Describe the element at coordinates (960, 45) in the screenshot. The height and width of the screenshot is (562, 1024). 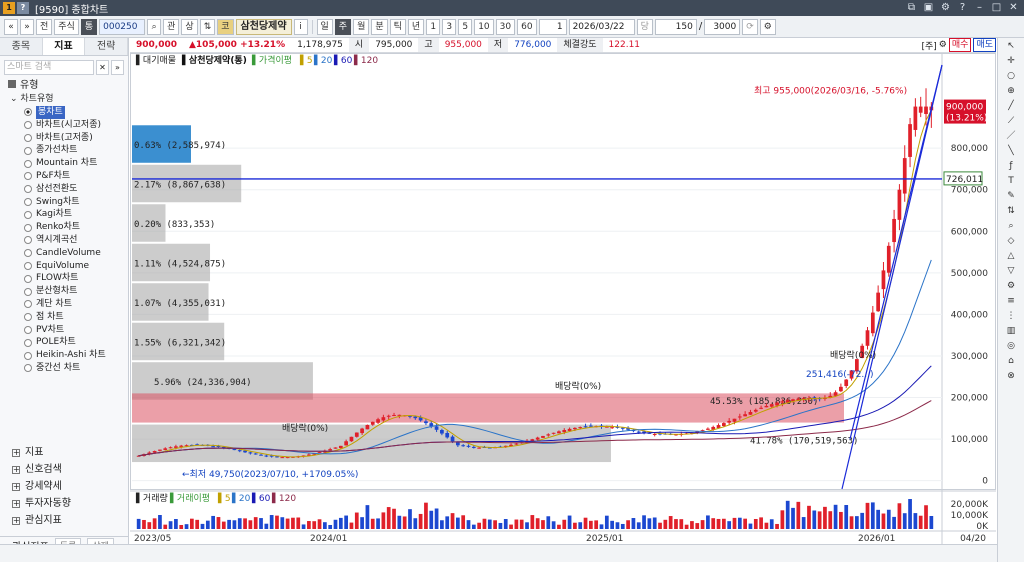
I see `buy-button: 매수` at that location.